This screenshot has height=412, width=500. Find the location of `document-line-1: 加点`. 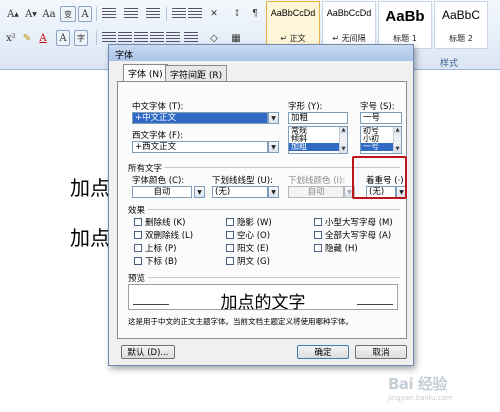

document-line-1: 加点 is located at coordinates (90, 186).